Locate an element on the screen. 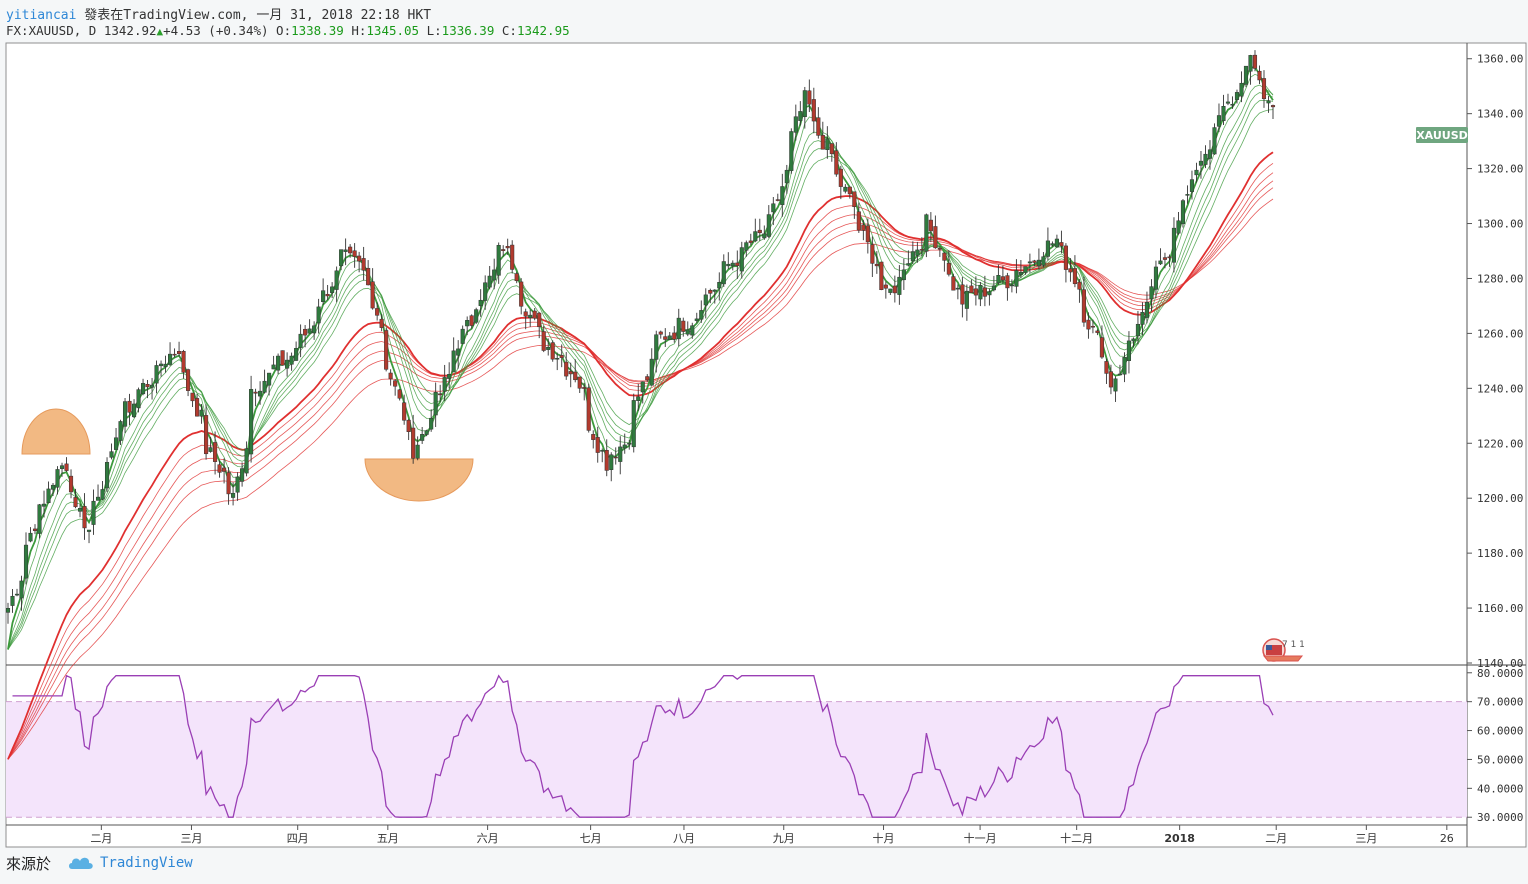 Image resolution: width=1528 pixels, height=884 pixels. tradingview-logo: TradingView is located at coordinates (130, 863).